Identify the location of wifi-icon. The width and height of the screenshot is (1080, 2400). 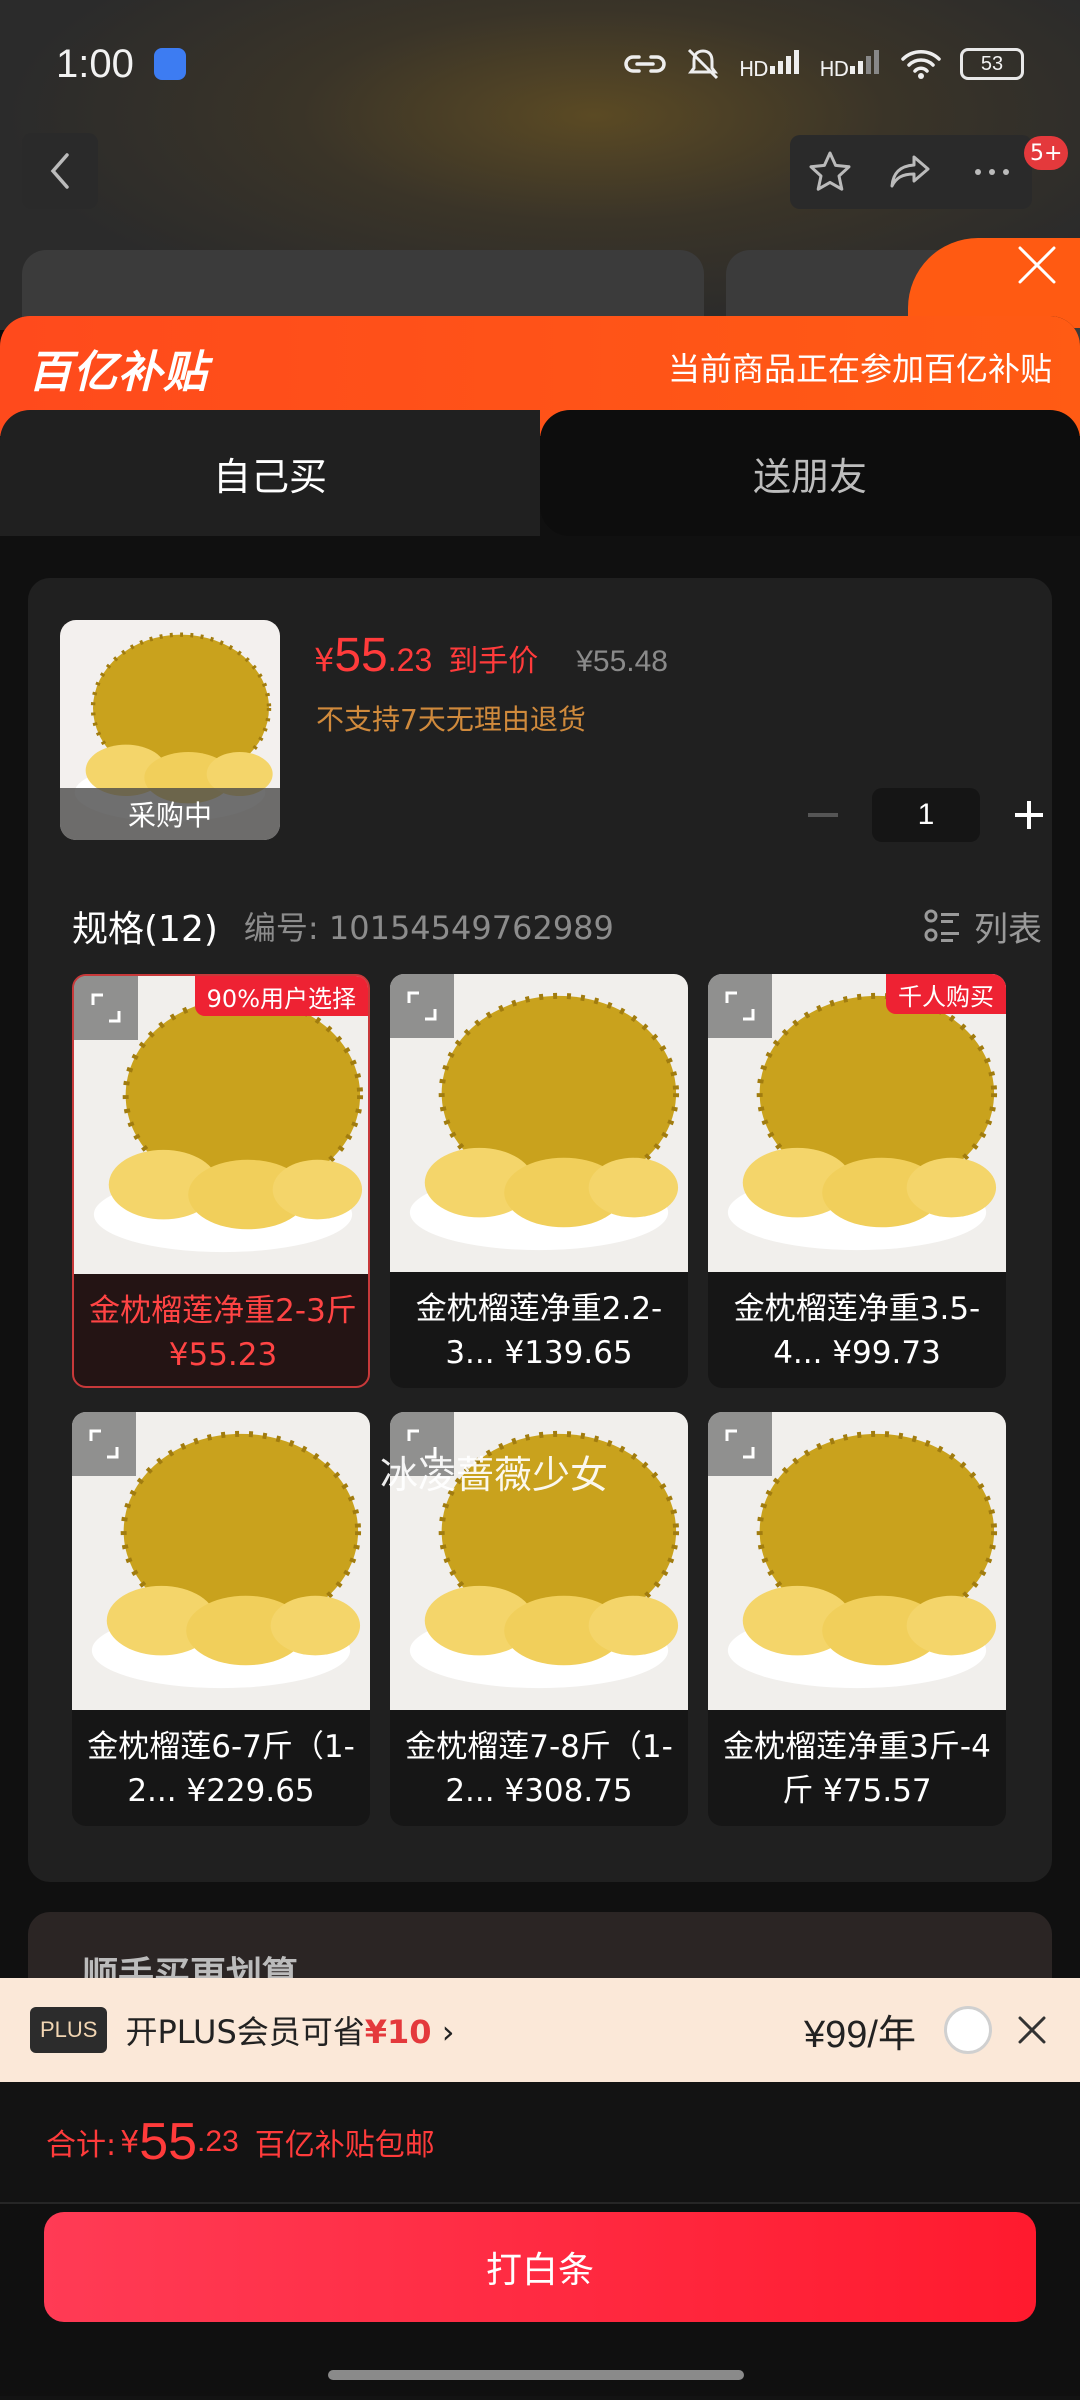
(921, 64).